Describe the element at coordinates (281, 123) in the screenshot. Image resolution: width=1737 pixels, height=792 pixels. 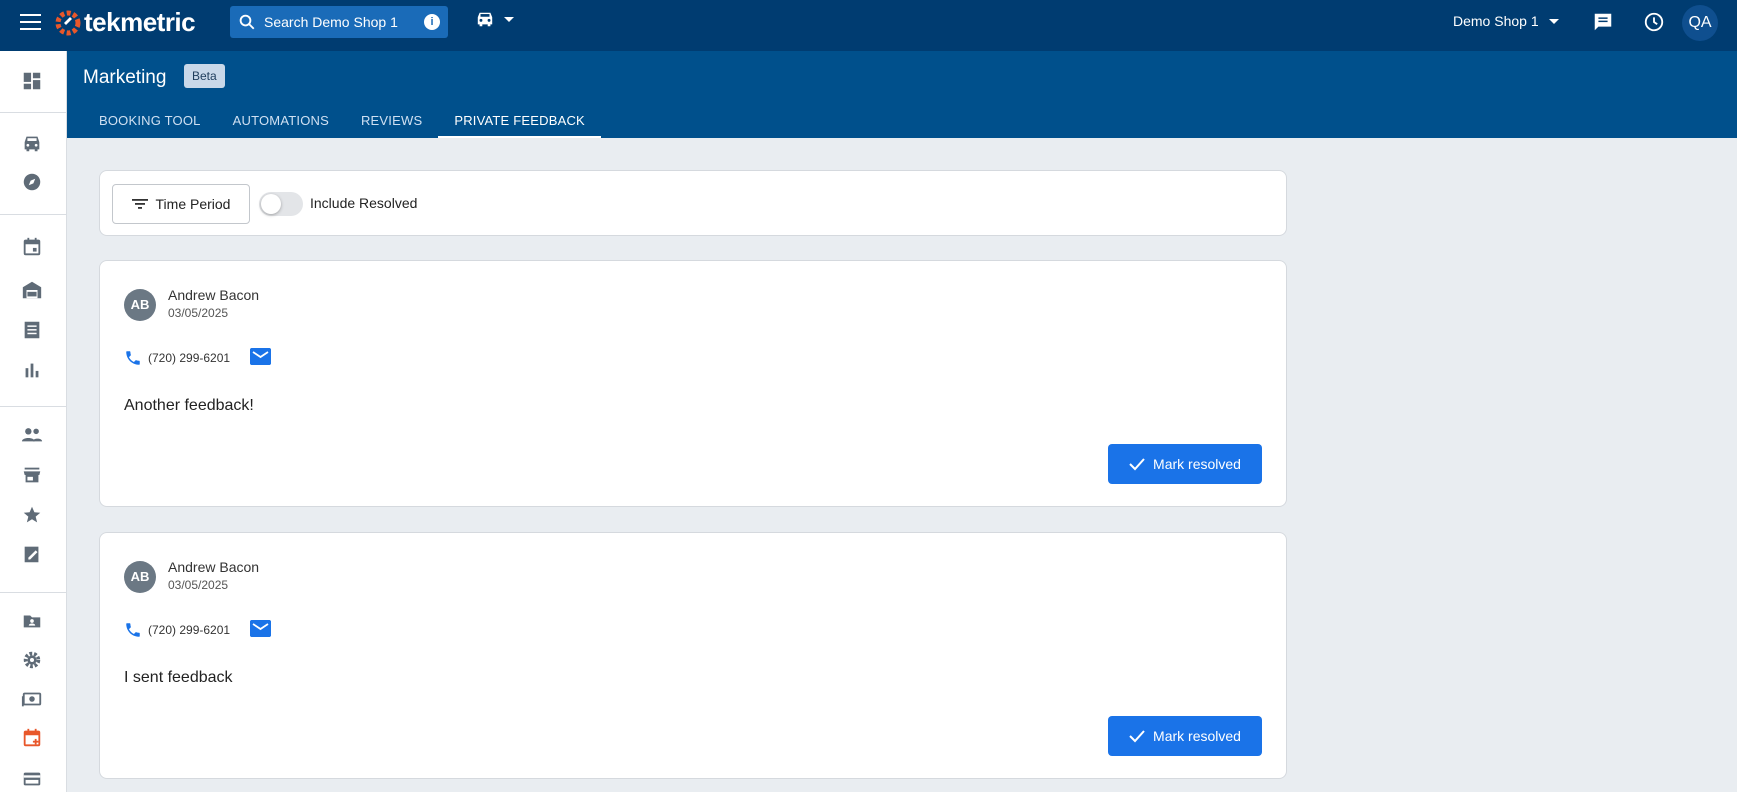
I see `tab-automations: AUTOMATIONS` at that location.